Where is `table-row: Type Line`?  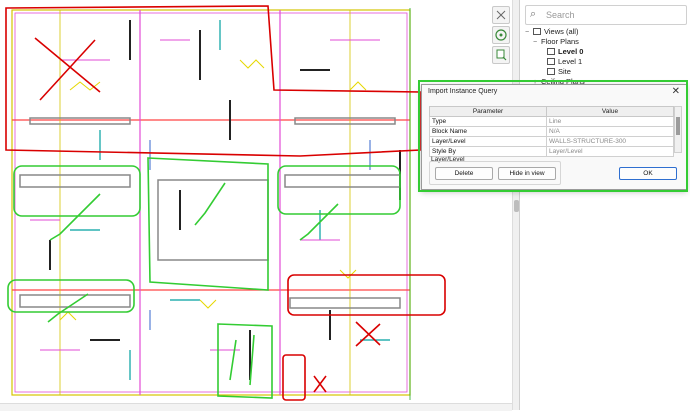 table-row: Type Line is located at coordinates (551, 121).